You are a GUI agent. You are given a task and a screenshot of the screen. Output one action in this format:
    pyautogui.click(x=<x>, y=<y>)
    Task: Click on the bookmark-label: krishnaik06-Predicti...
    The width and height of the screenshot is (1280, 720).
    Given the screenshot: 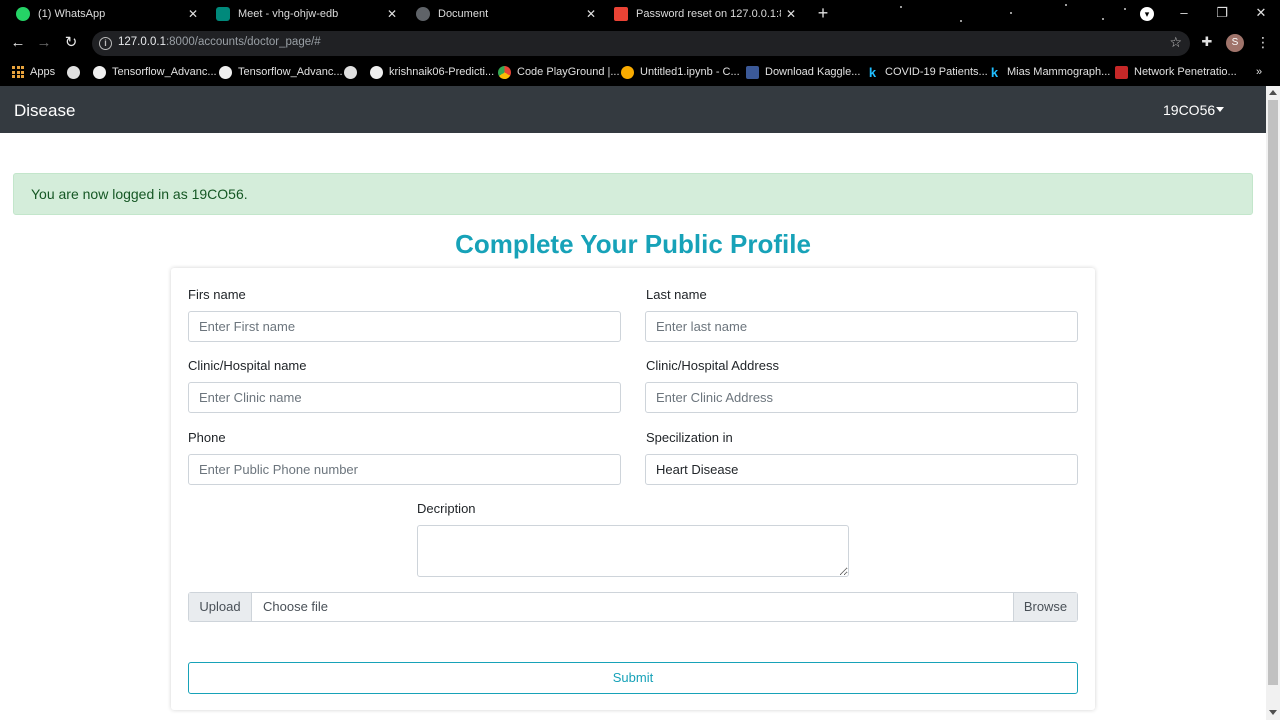 What is the action you would take?
    pyautogui.click(x=442, y=72)
    